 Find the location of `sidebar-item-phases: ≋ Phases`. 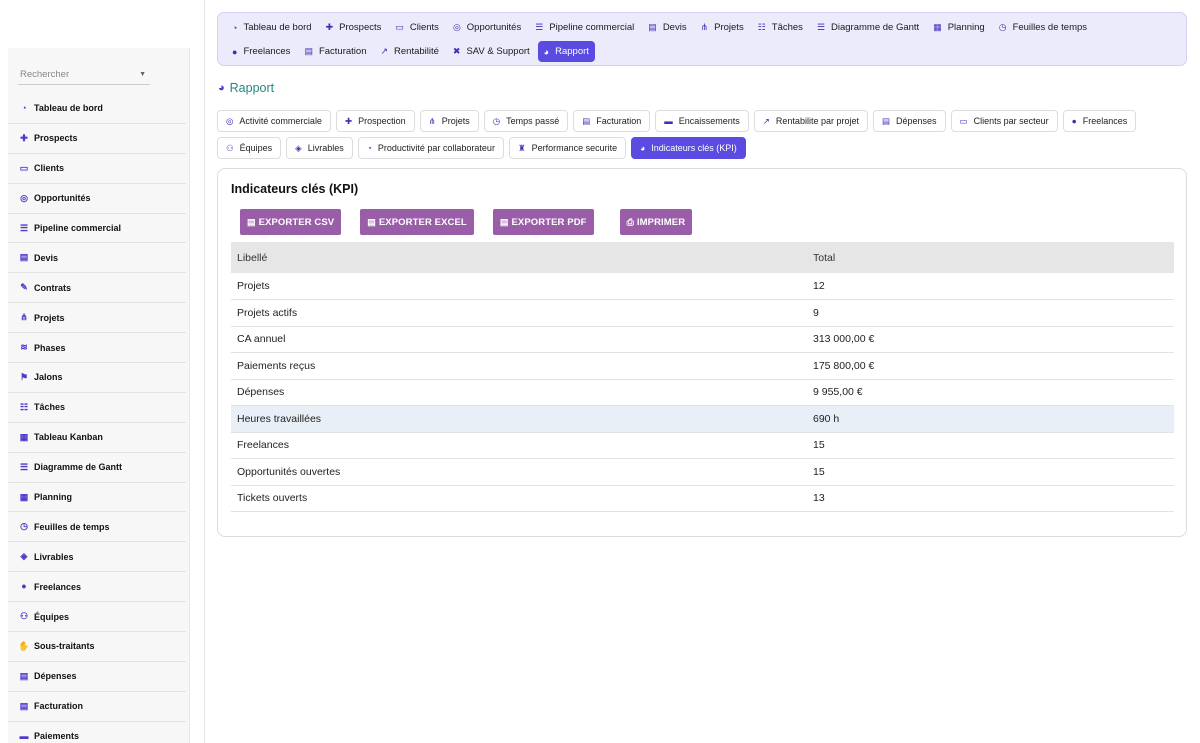

sidebar-item-phases: ≋ Phases is located at coordinates (97, 348).